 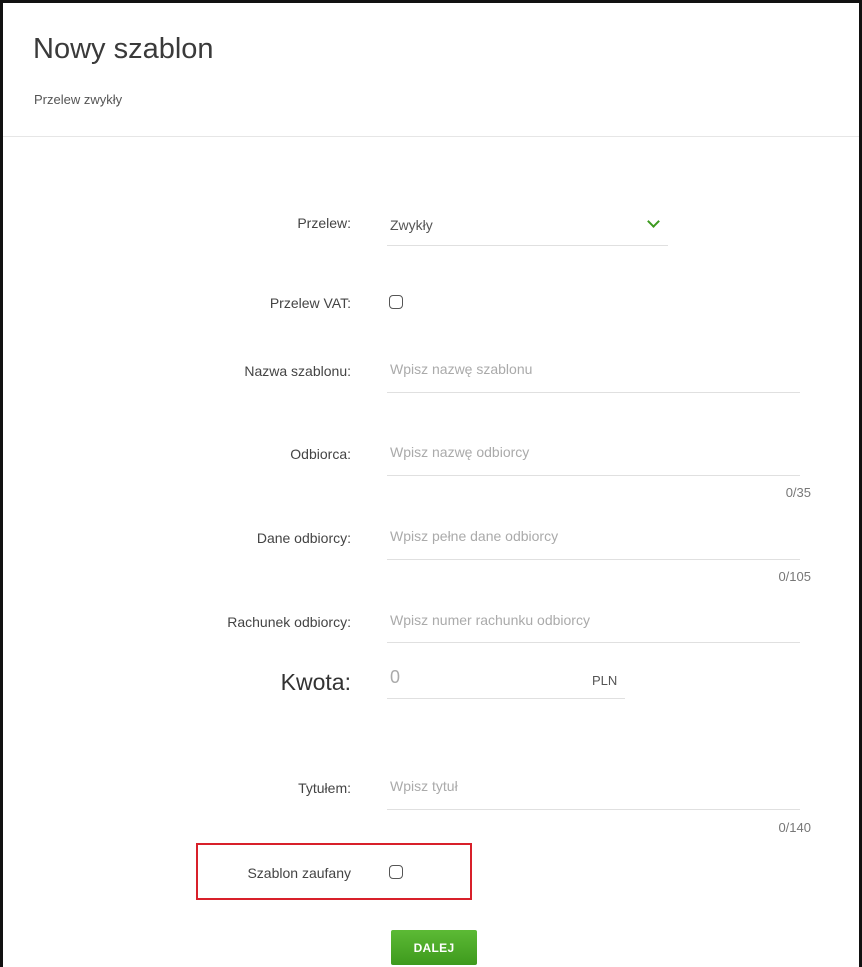 I want to click on vat-label: Przelew VAT:, so click(x=310, y=303).